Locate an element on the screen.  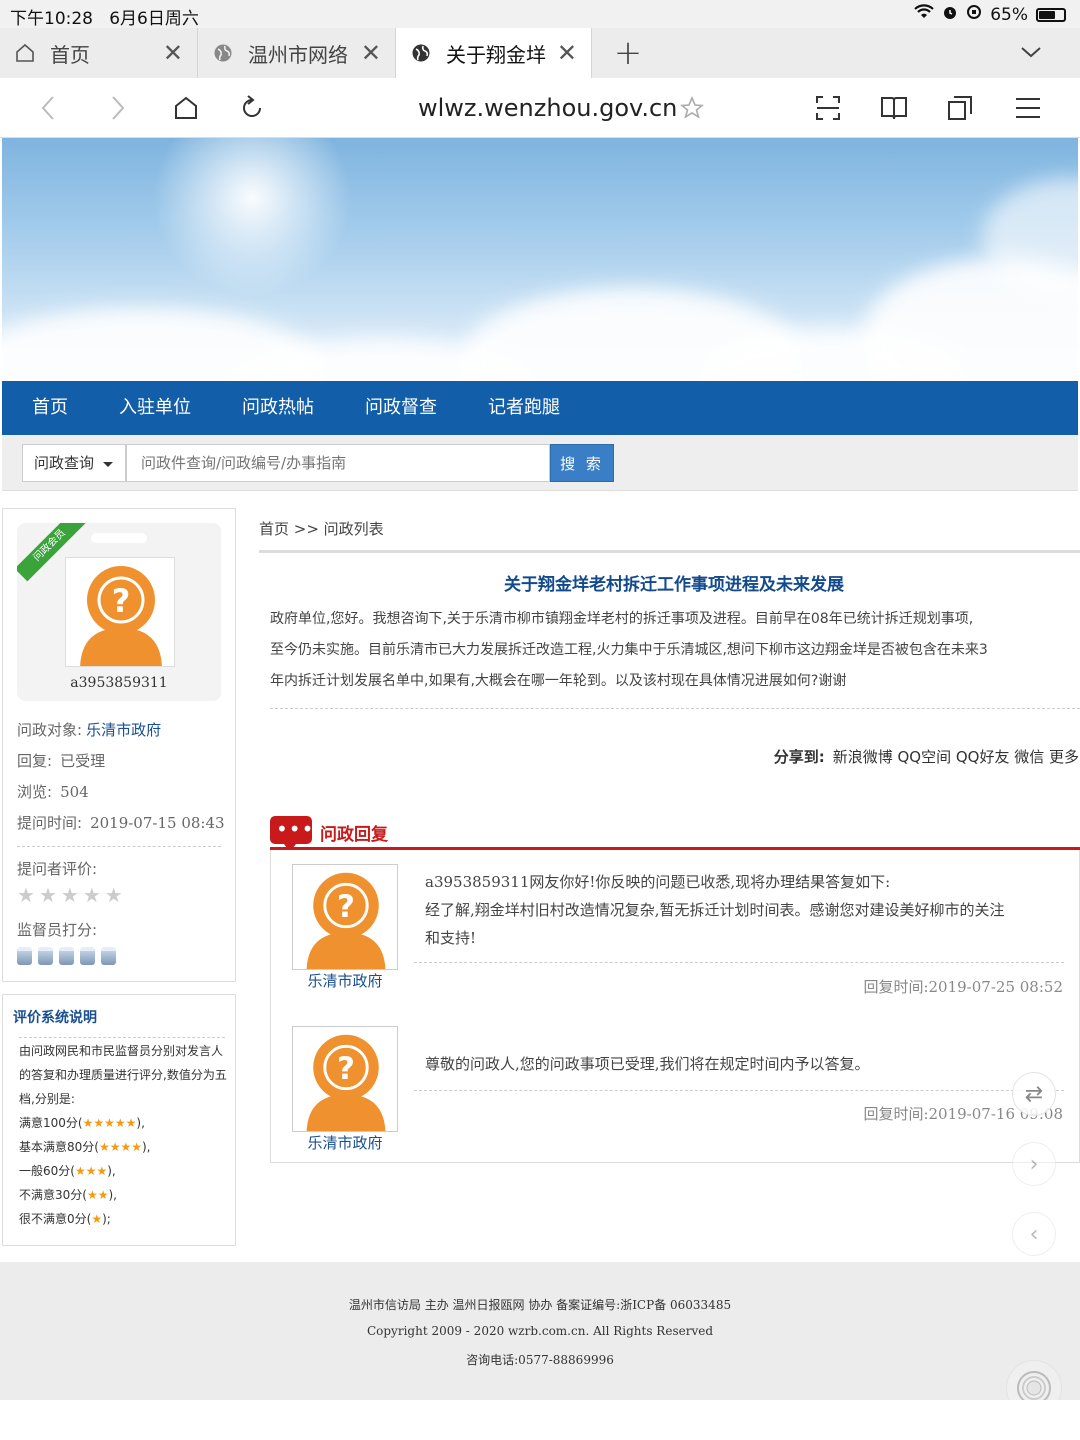
time-row: 提问时间: 2019-07-15 08:43 is located at coordinates (121, 823).